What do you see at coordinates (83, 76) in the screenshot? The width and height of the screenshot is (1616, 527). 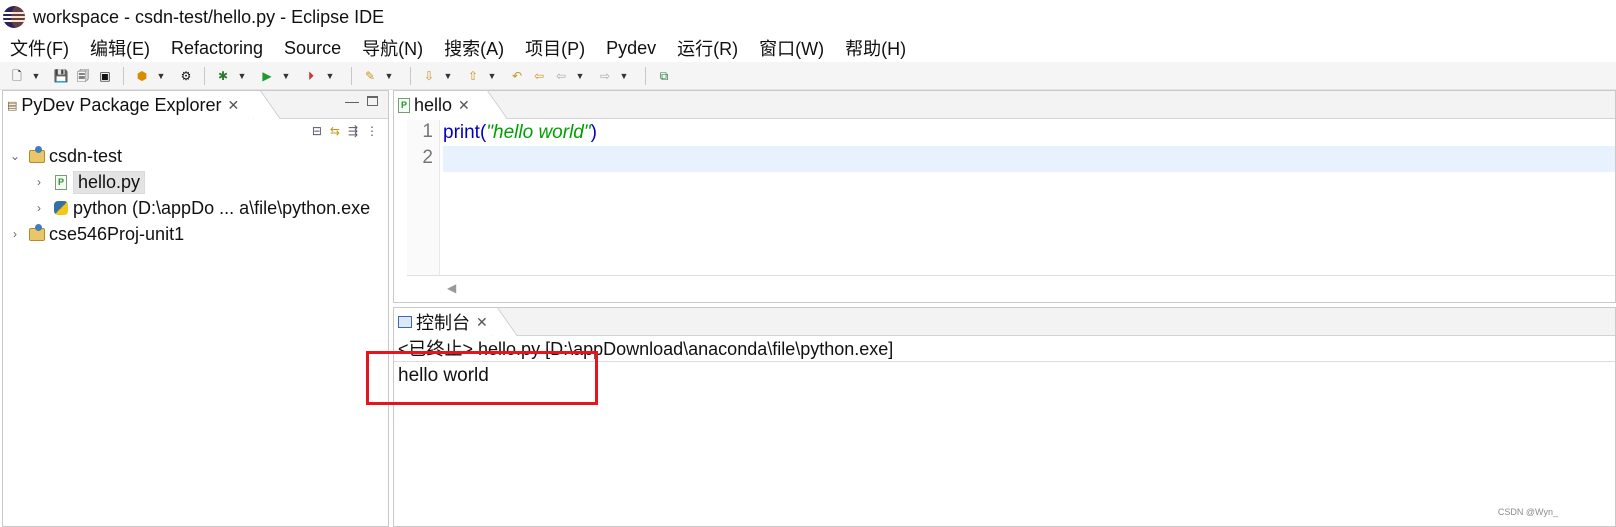 I see `save-all-icon: 🗐` at bounding box center [83, 76].